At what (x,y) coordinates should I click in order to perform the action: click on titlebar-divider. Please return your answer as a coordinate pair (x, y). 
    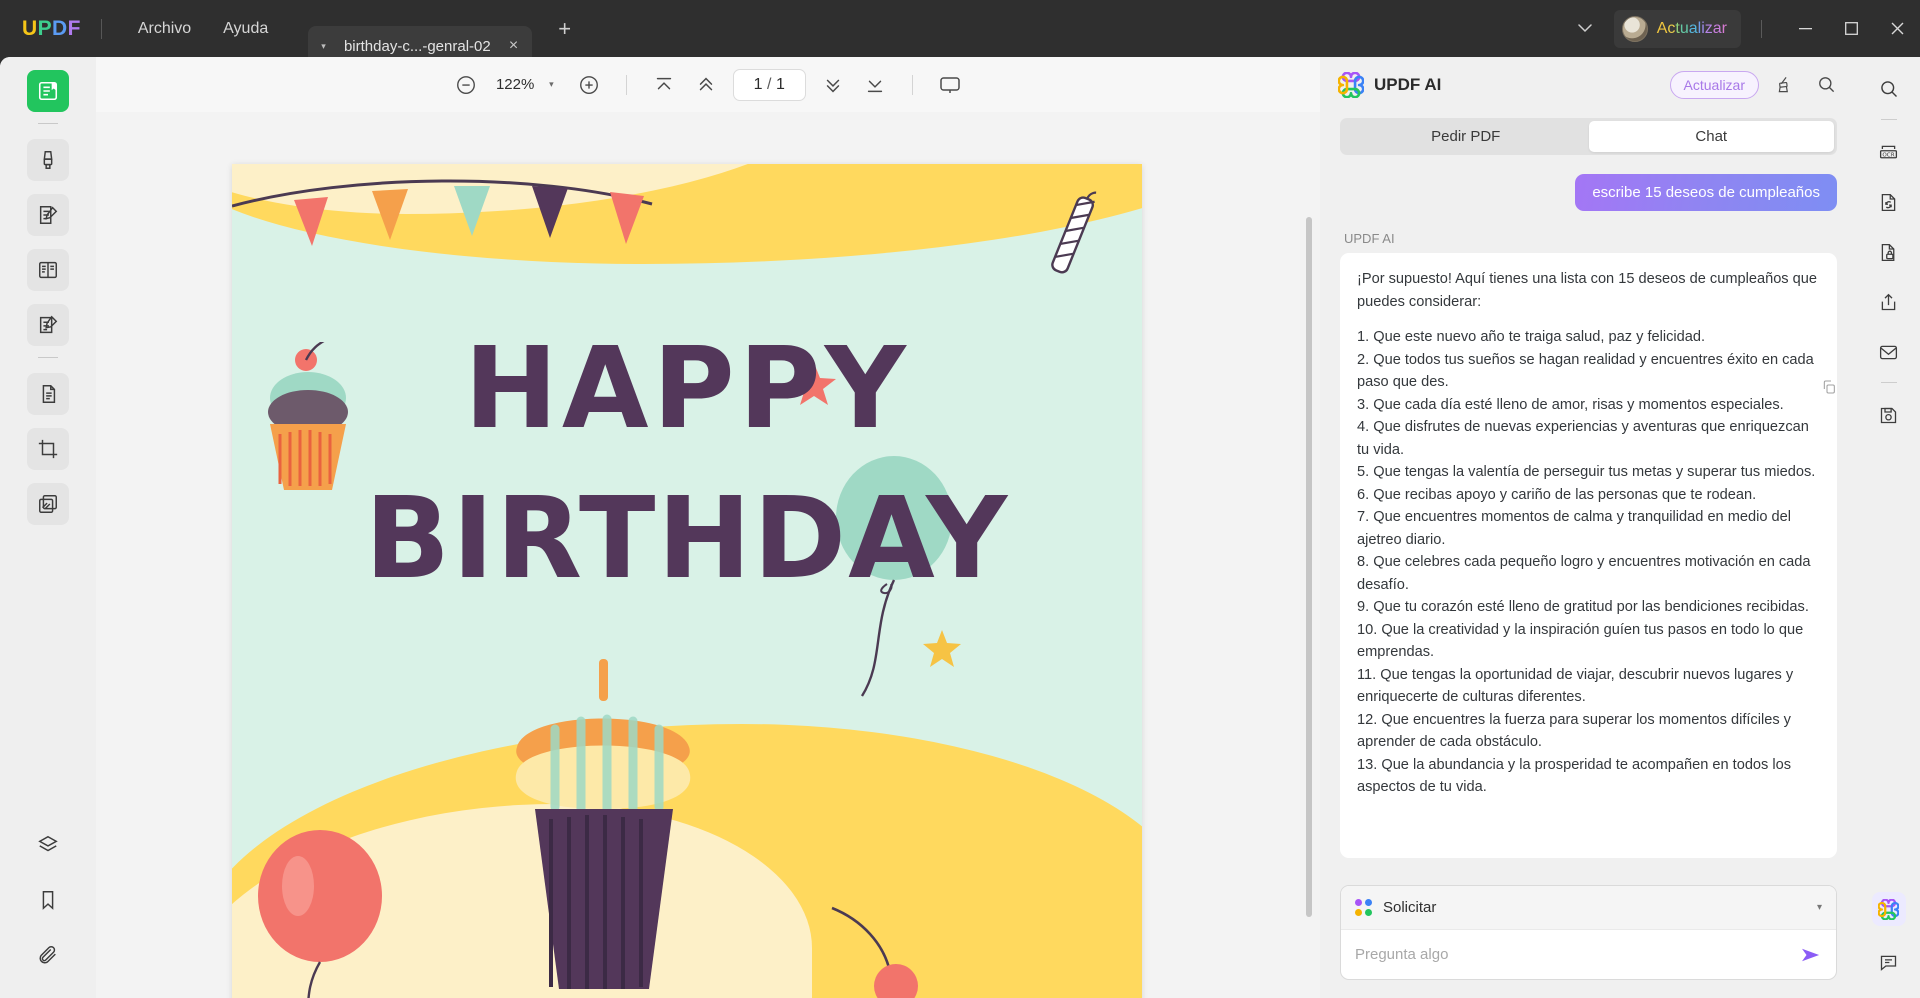
    Looking at the image, I should click on (101, 28).